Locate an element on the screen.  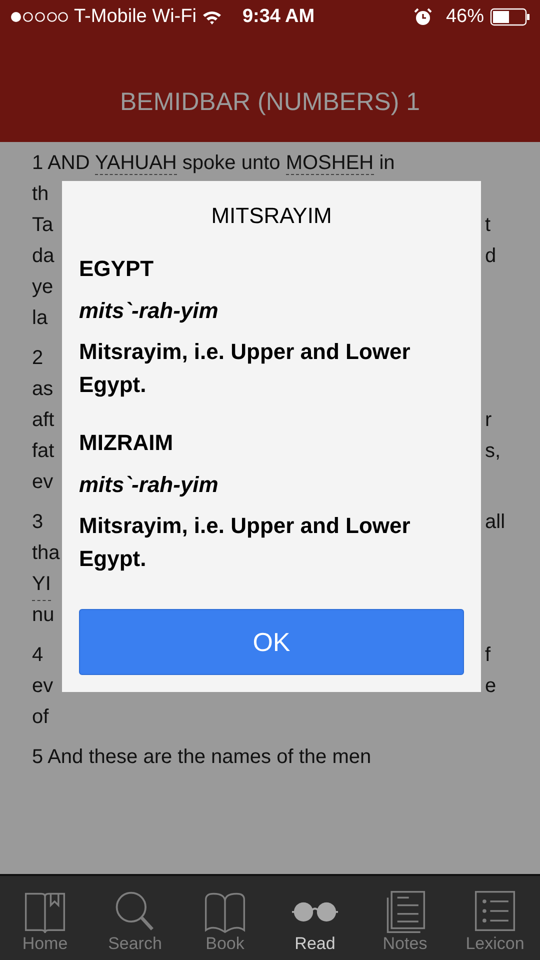
battery-icon is located at coordinates (510, 17).